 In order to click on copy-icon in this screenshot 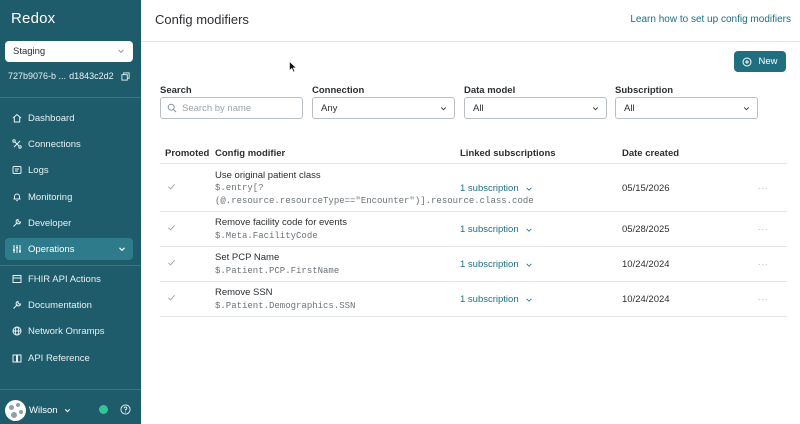, I will do `click(125, 76)`.